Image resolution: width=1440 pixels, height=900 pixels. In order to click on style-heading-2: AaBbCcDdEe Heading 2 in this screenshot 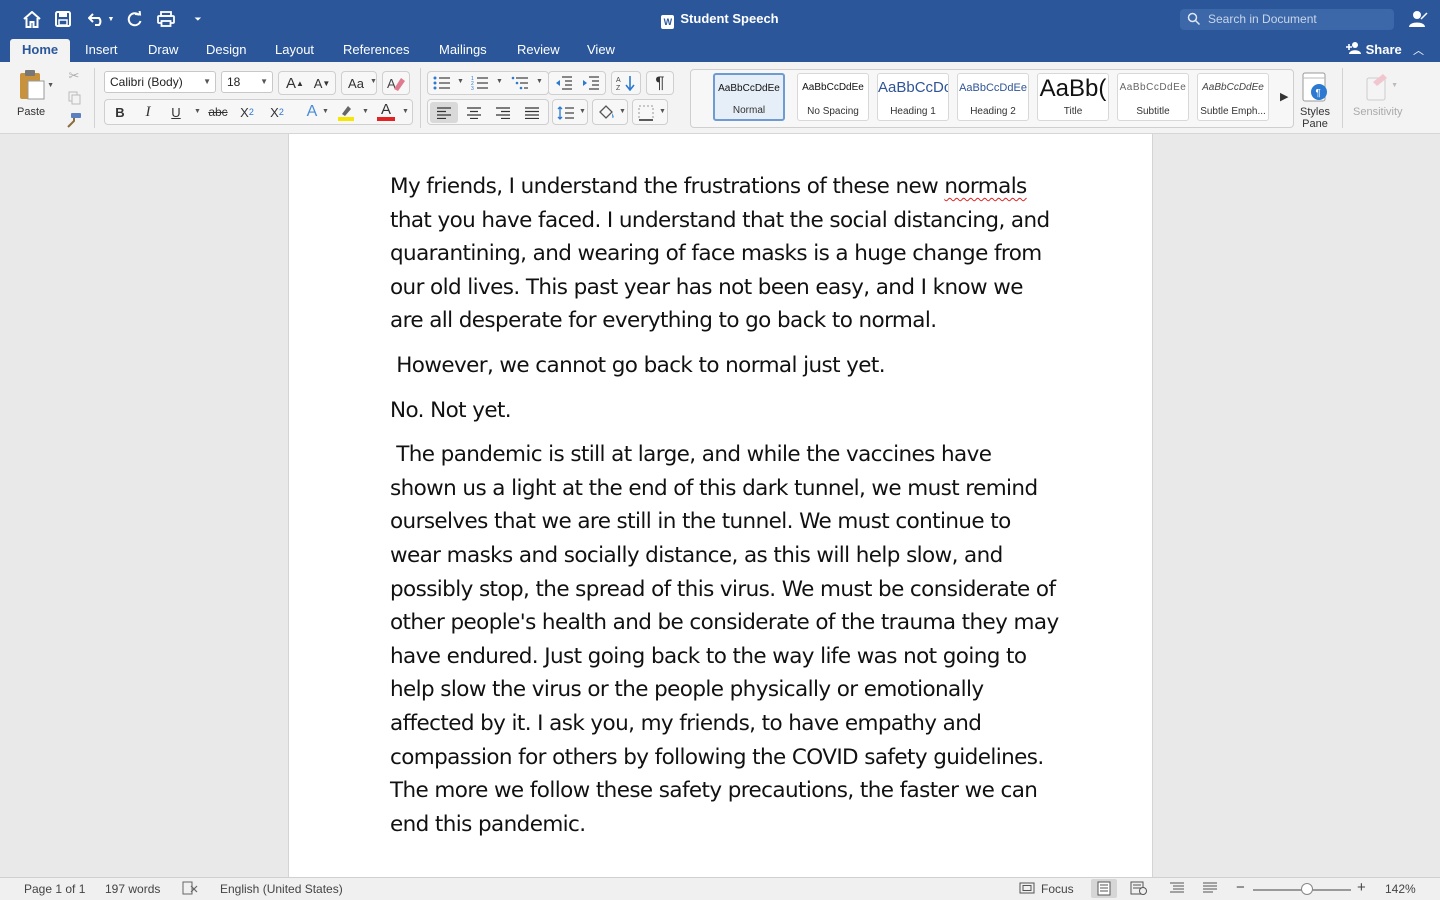, I will do `click(993, 97)`.